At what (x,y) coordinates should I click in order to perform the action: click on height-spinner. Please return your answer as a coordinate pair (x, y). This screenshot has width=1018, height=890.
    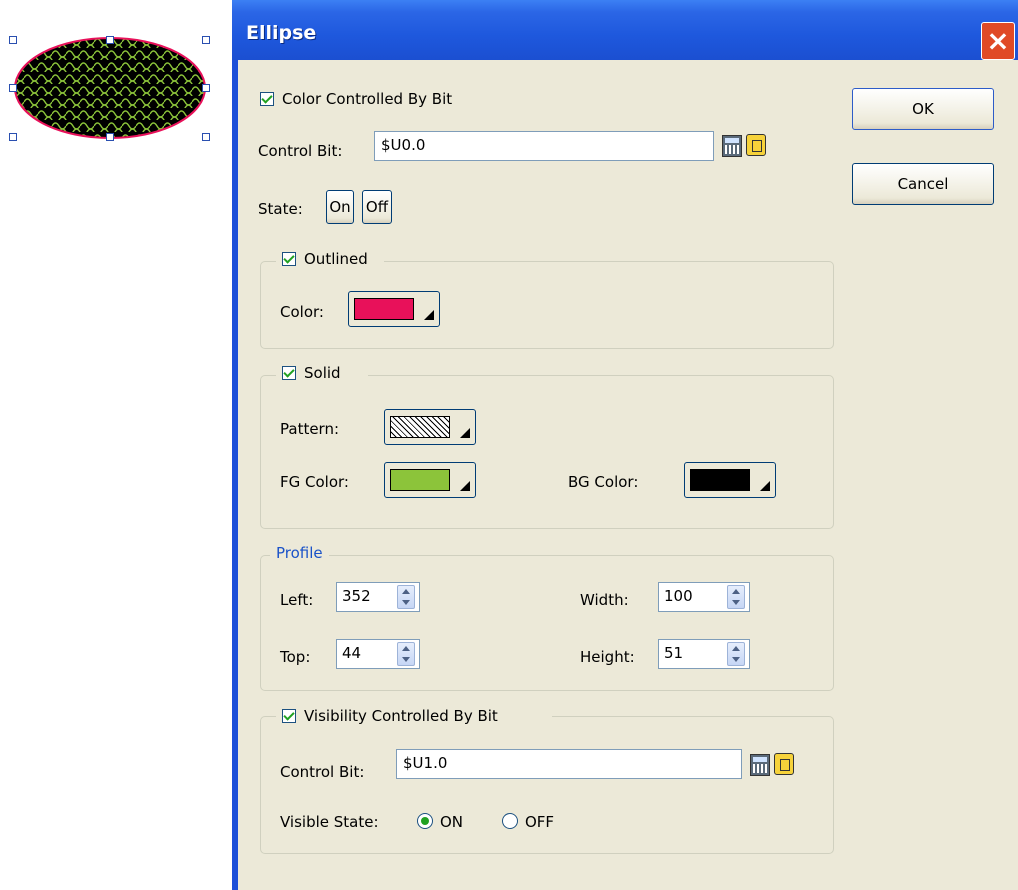
    Looking at the image, I should click on (736, 654).